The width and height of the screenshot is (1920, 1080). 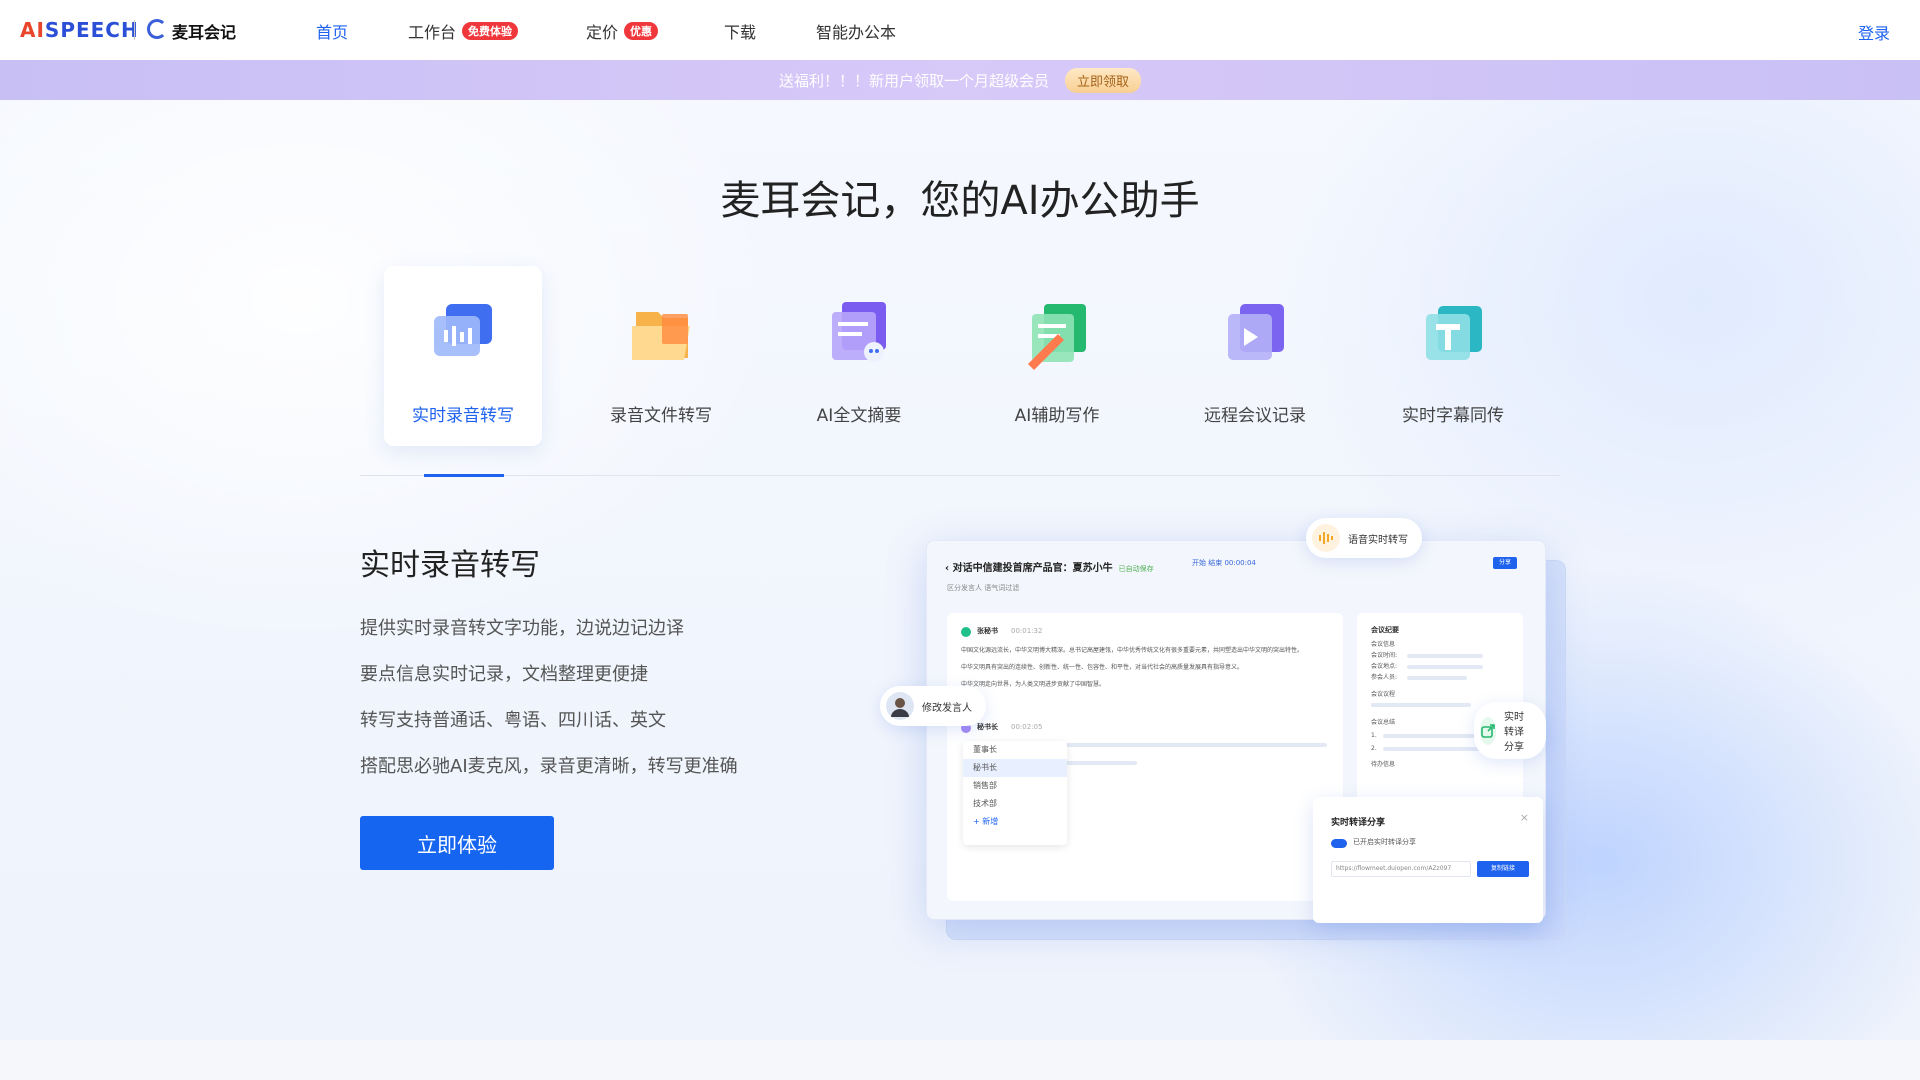 I want to click on tab-label: AI全文摘要, so click(x=859, y=416).